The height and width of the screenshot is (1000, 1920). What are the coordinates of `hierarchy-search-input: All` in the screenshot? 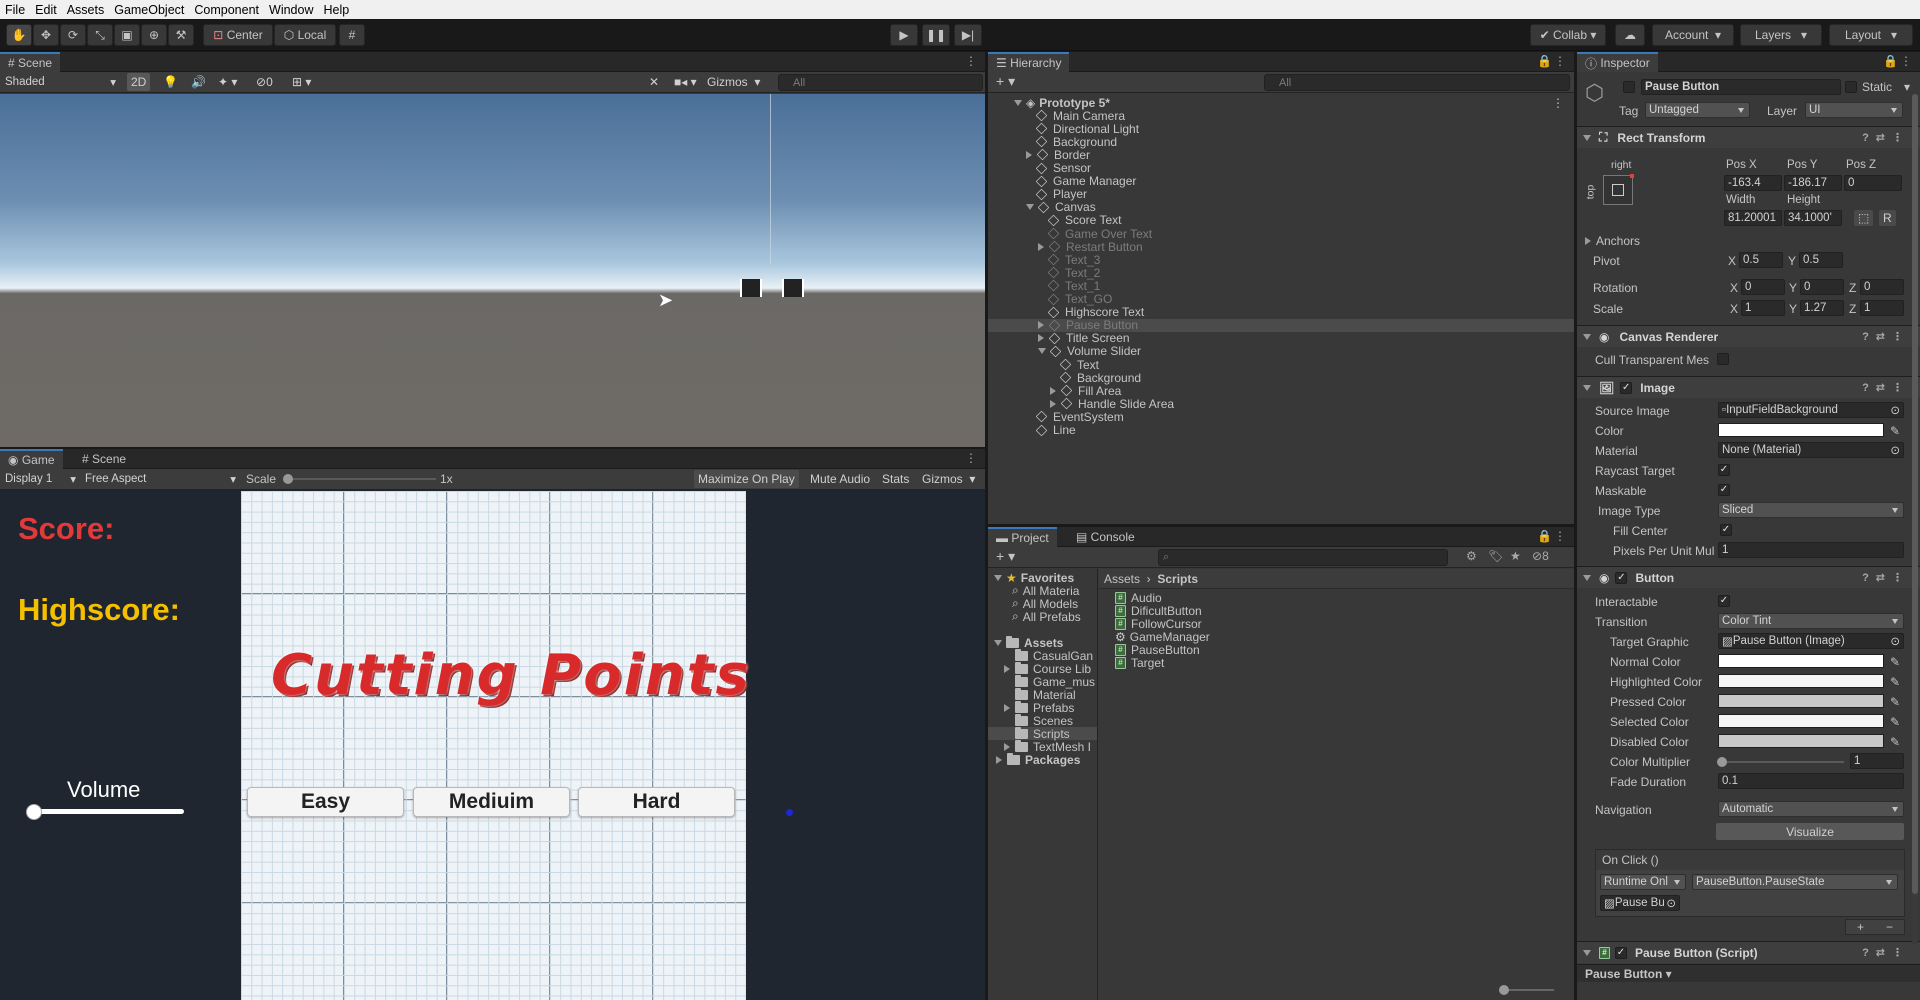 It's located at (1417, 82).